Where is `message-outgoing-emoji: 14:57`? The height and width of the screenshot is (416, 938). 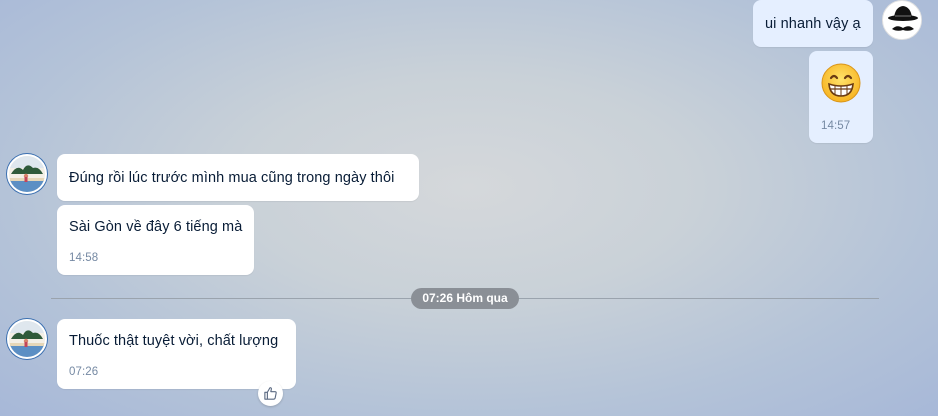
message-outgoing-emoji: 14:57 is located at coordinates (841, 97).